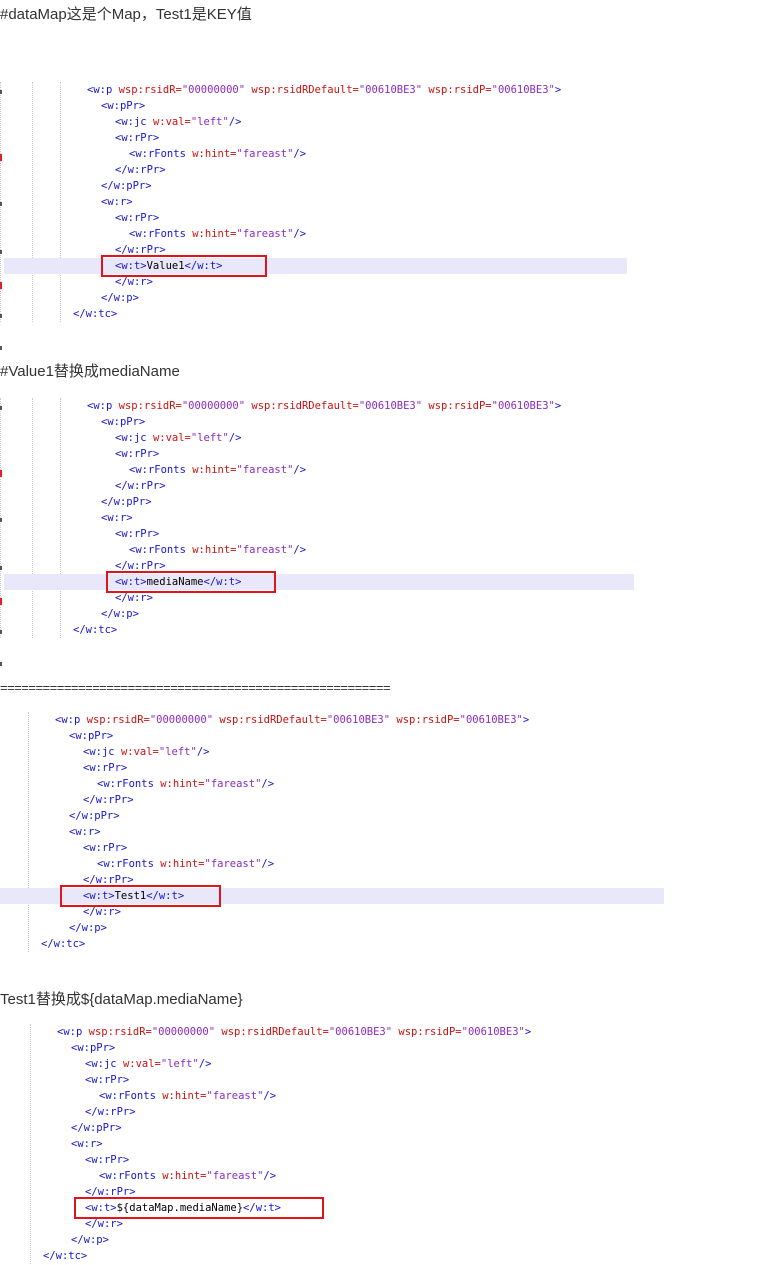 This screenshot has width=764, height=1265. I want to click on highlighted-line, so click(319, 582).